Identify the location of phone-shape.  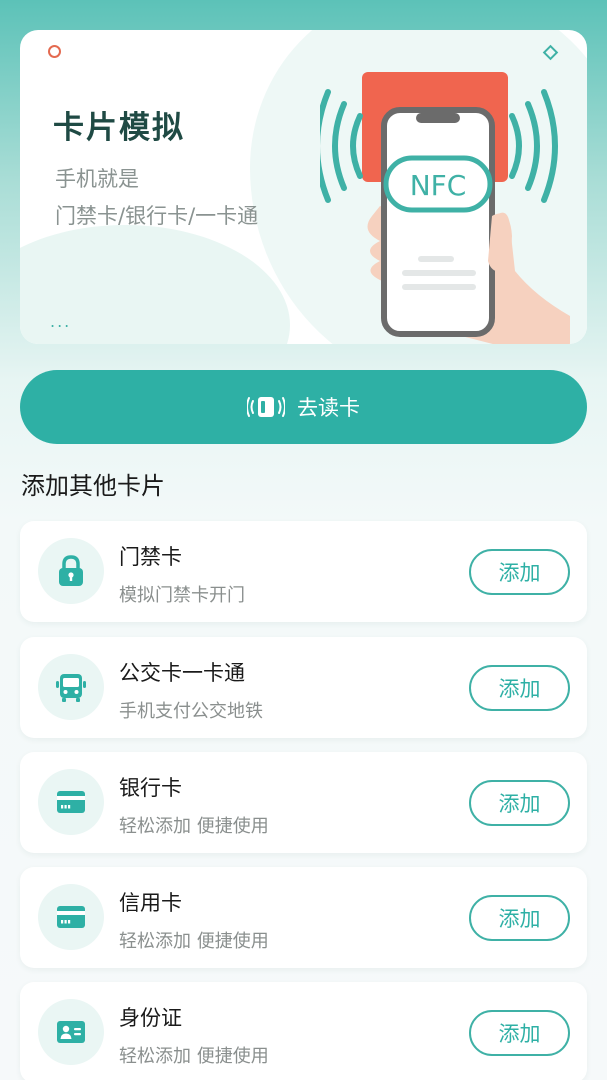
(438, 222).